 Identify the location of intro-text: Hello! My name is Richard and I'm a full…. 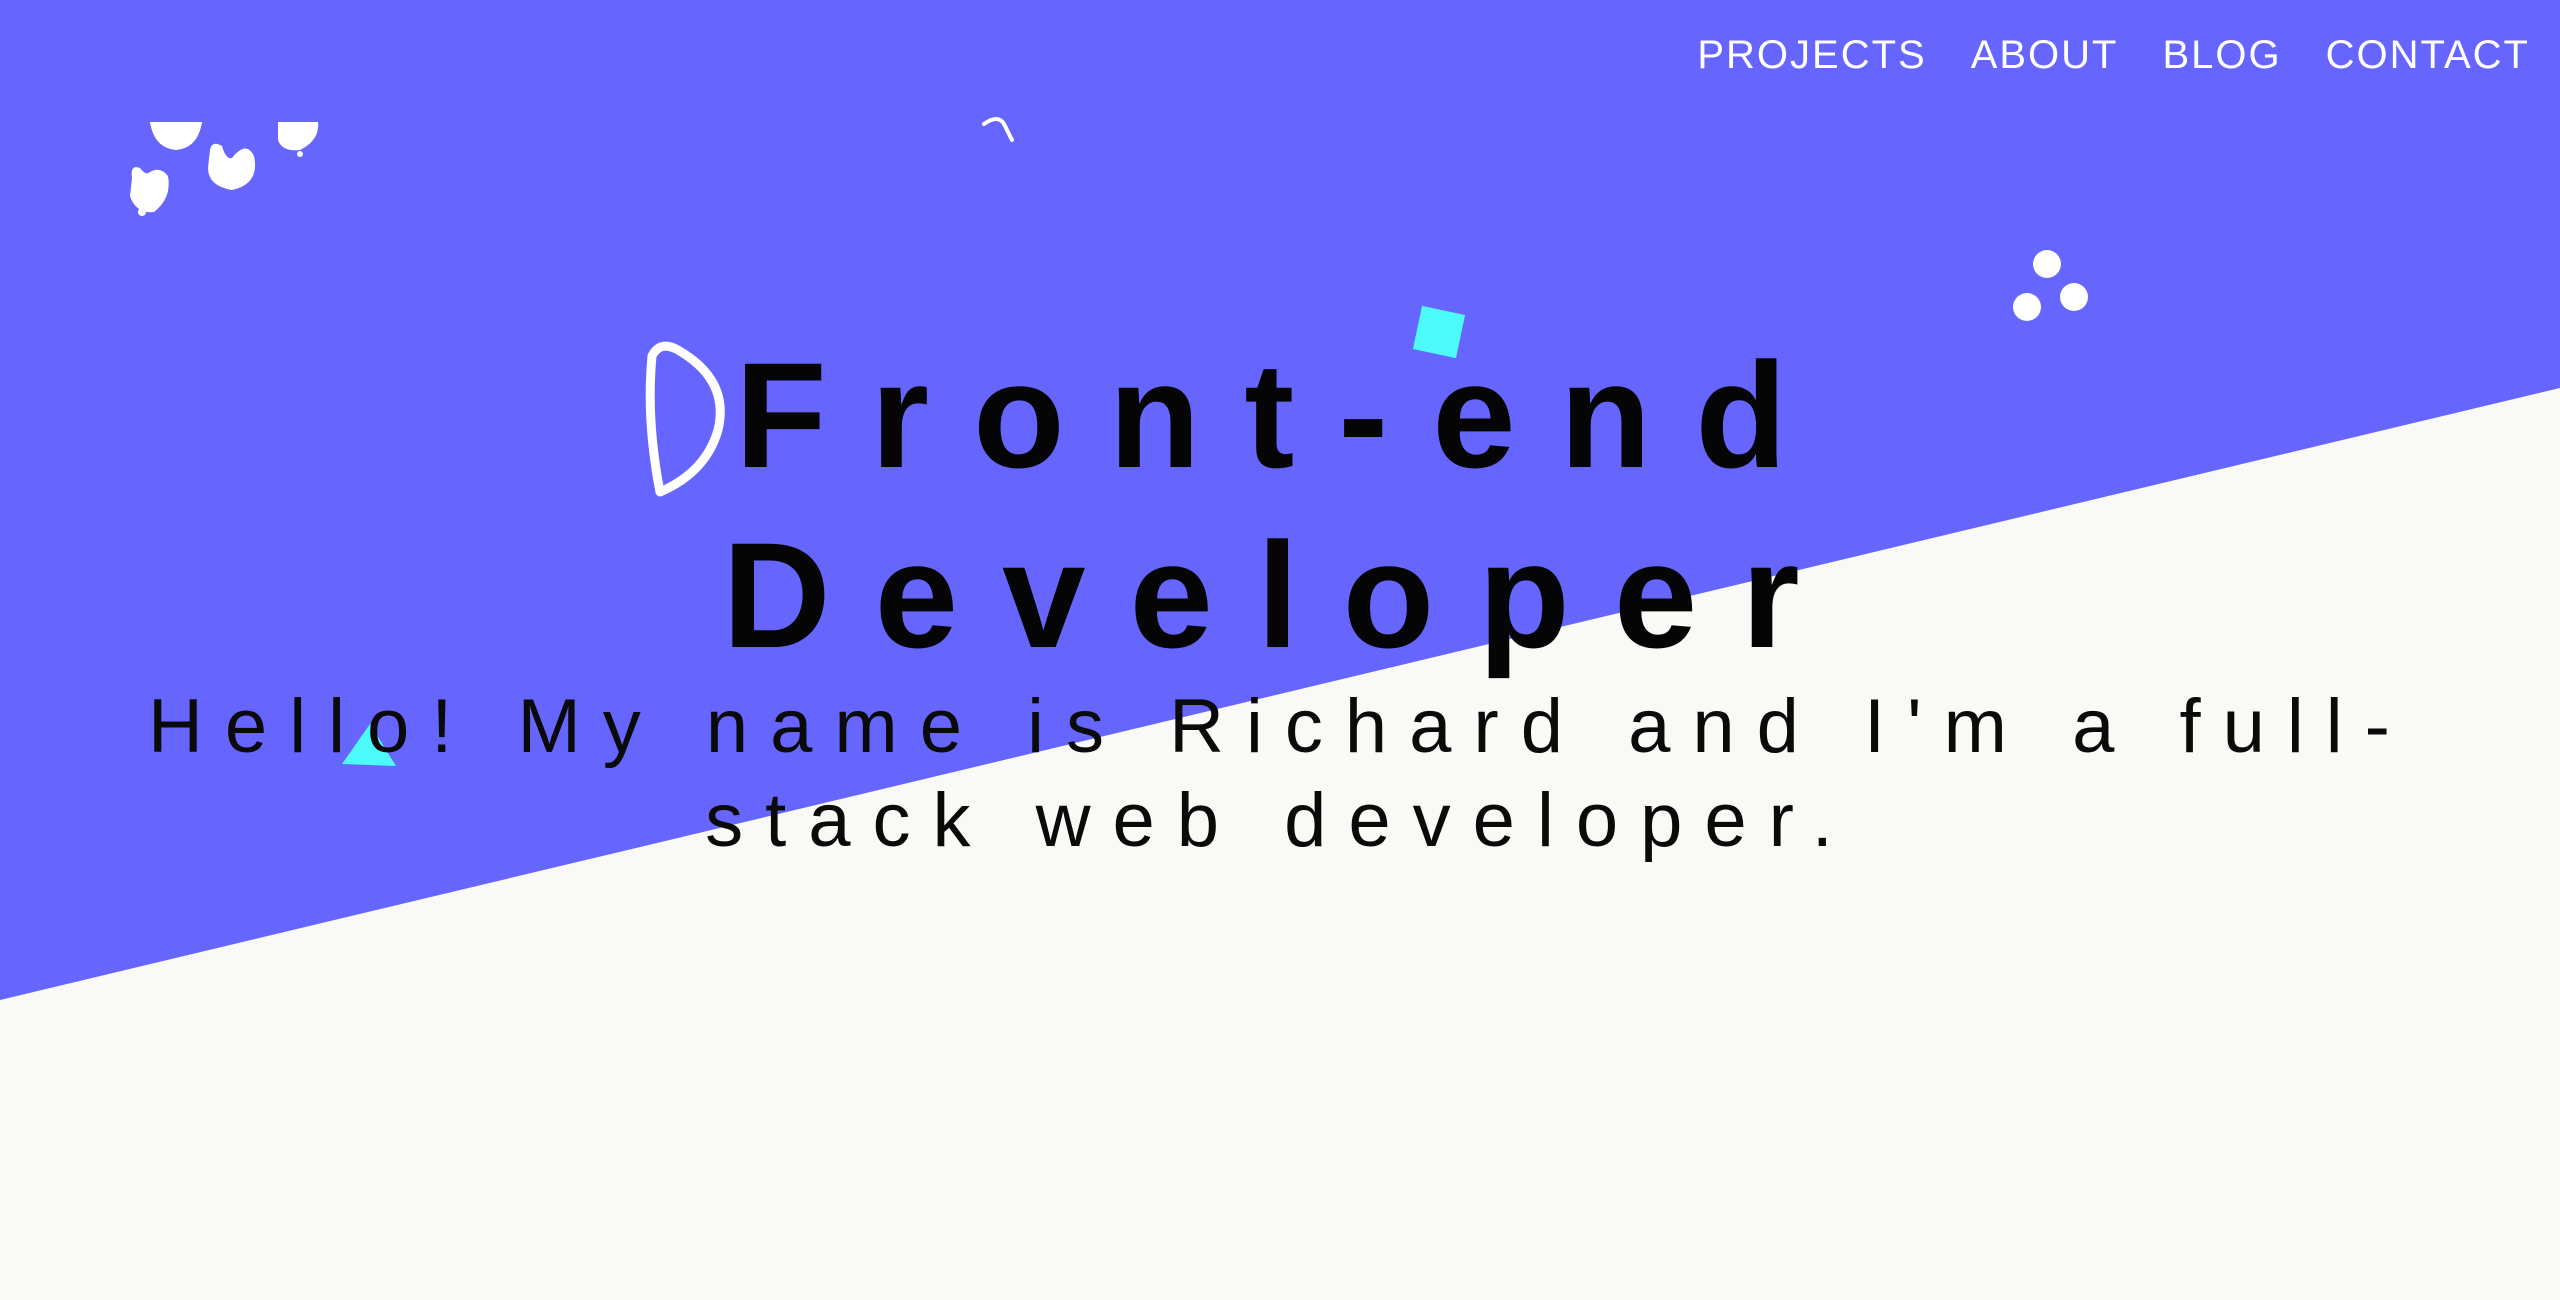
(1280, 773).